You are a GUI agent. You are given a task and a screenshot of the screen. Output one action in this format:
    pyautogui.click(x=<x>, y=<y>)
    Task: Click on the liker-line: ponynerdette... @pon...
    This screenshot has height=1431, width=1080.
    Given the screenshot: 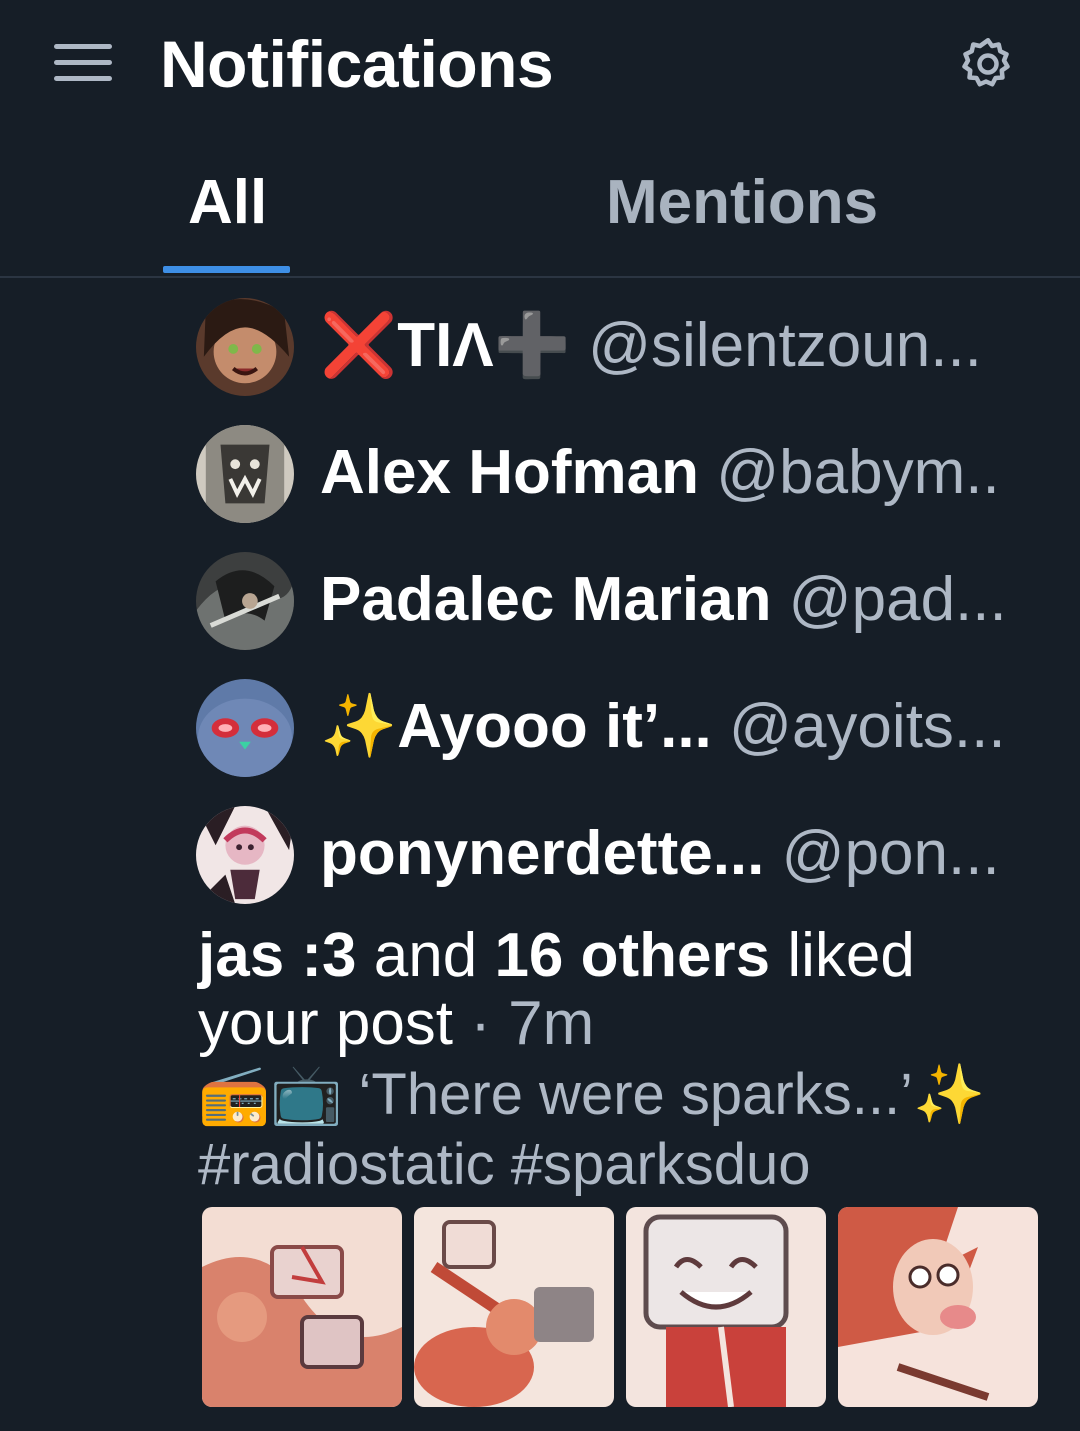 What is the action you would take?
    pyautogui.click(x=690, y=854)
    